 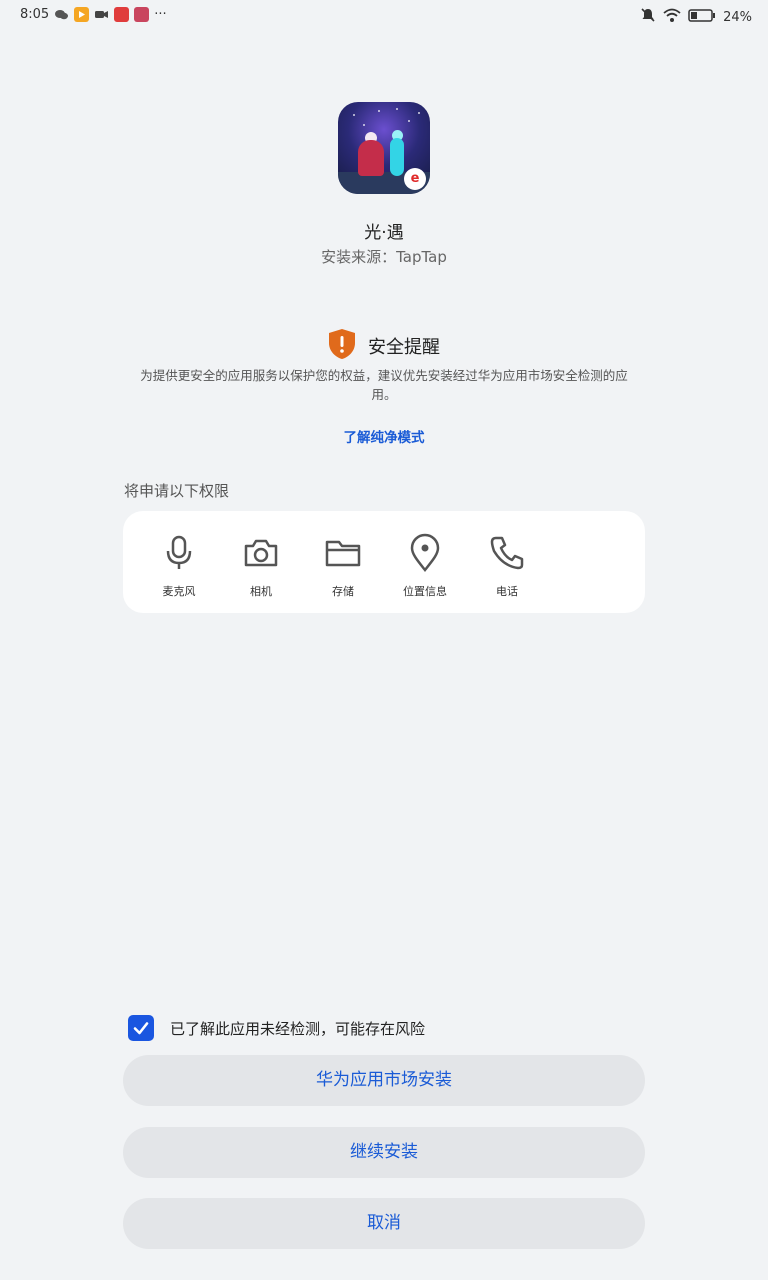 What do you see at coordinates (384, 16) in the screenshot?
I see `status-bar: 8:05 ··· 24%` at bounding box center [384, 16].